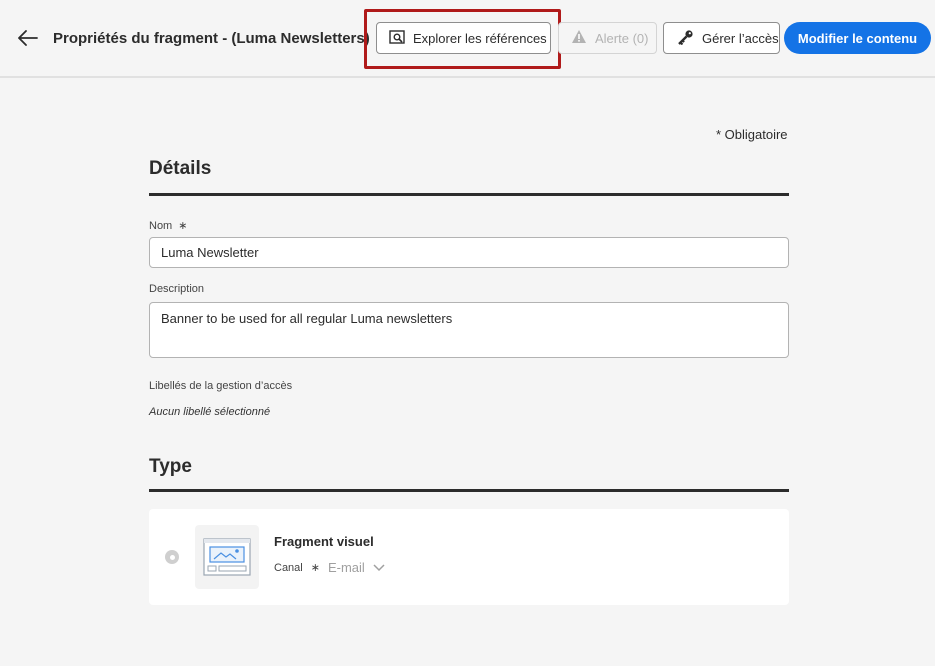  What do you see at coordinates (177, 289) in the screenshot?
I see `description-label: Description` at bounding box center [177, 289].